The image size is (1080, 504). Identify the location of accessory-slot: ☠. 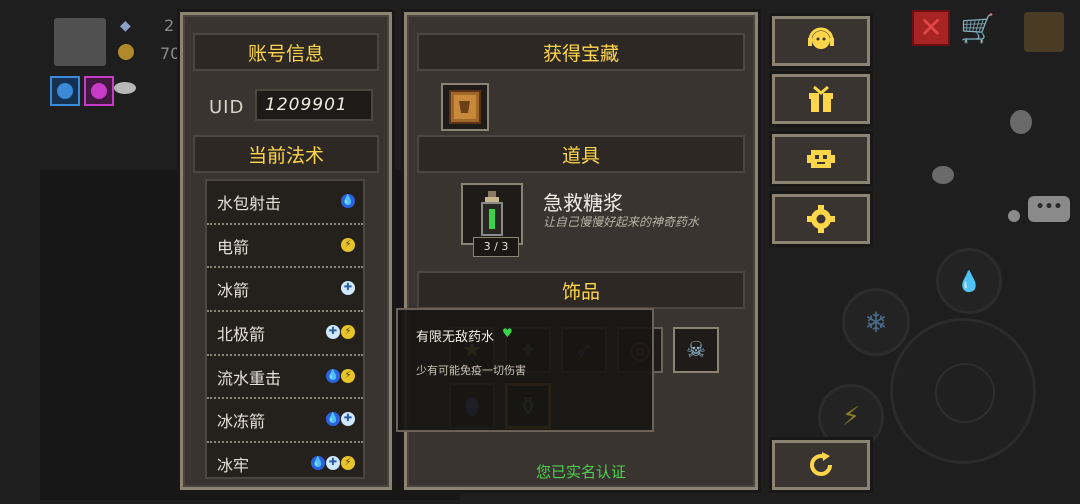
(696, 350).